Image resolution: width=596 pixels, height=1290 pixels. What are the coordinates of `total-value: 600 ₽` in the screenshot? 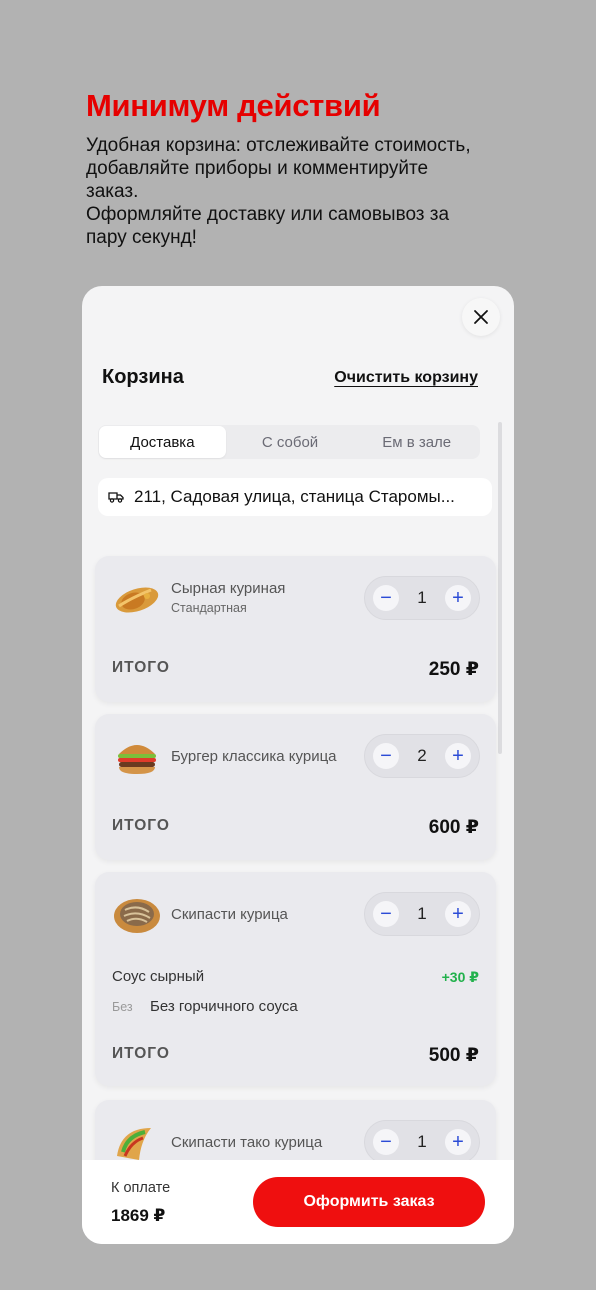 It's located at (453, 827).